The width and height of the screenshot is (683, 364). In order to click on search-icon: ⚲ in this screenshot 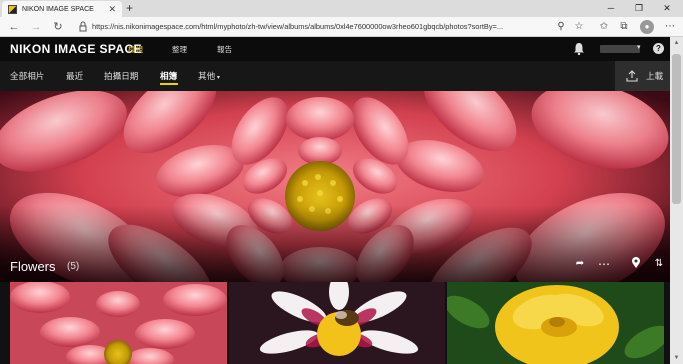, I will do `click(561, 27)`.